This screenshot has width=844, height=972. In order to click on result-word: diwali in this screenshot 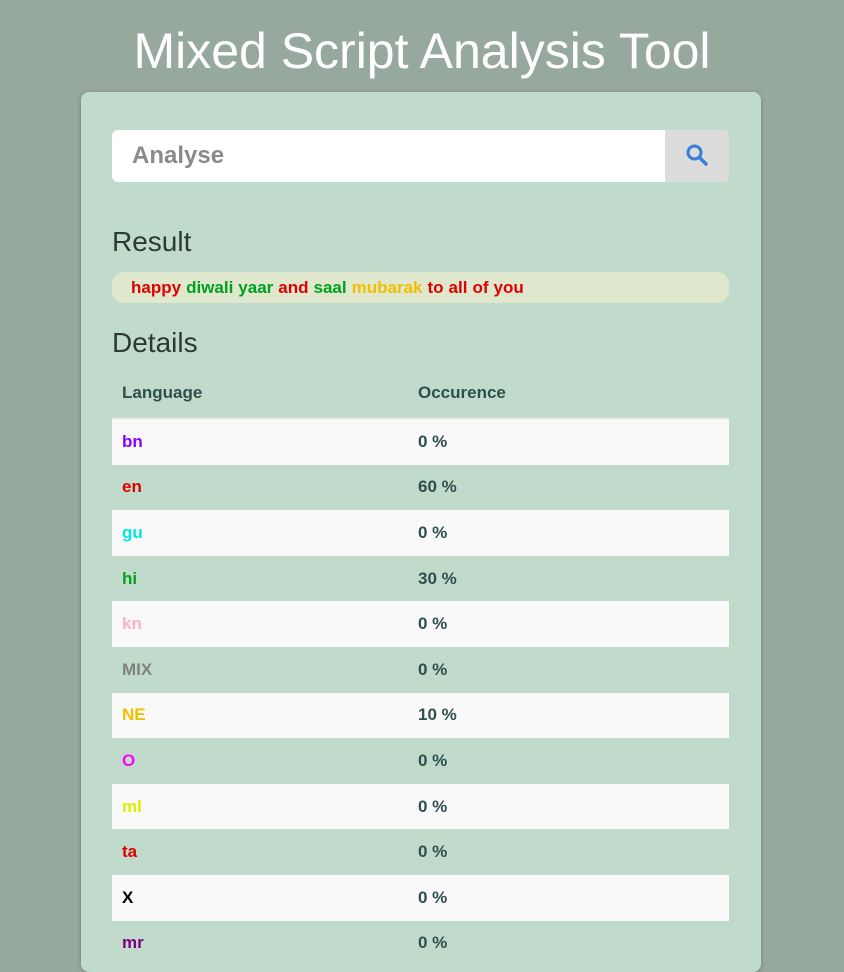, I will do `click(210, 287)`.